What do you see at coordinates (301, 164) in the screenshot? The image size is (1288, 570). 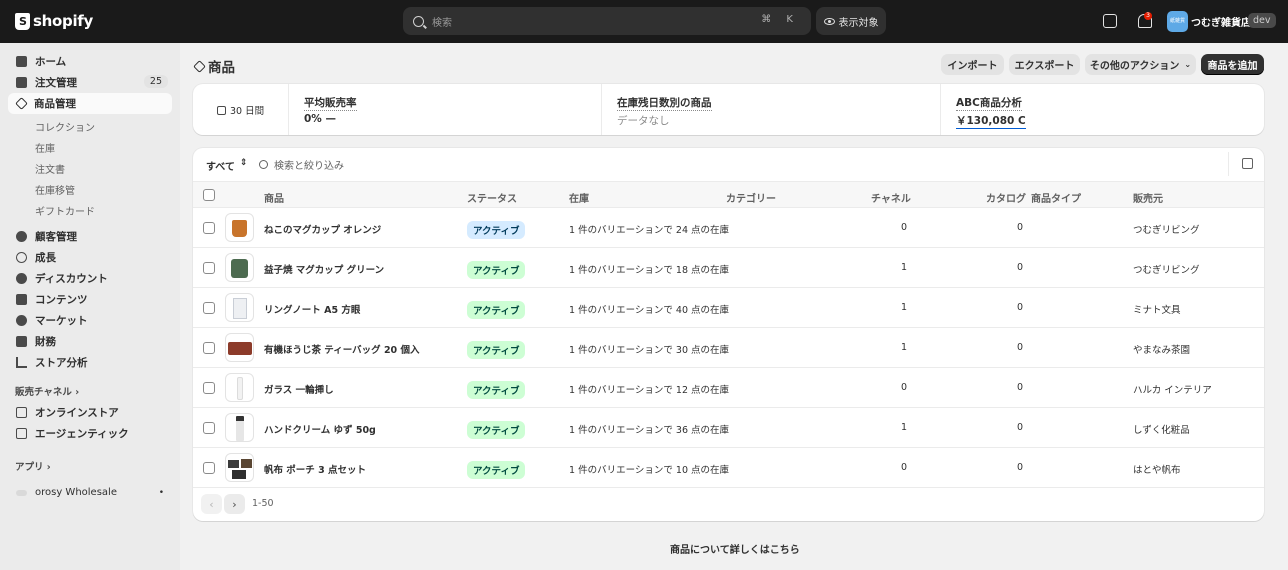 I see `table-search-filter: 検索と絞り込み` at bounding box center [301, 164].